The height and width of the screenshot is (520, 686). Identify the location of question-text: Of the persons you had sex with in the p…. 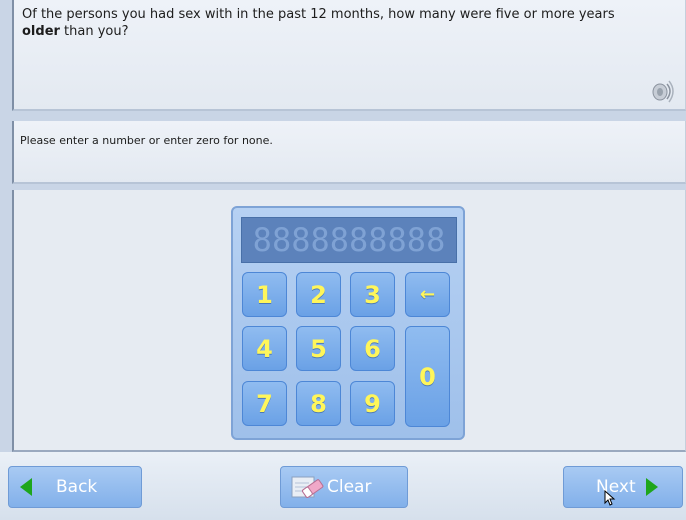
(338, 23).